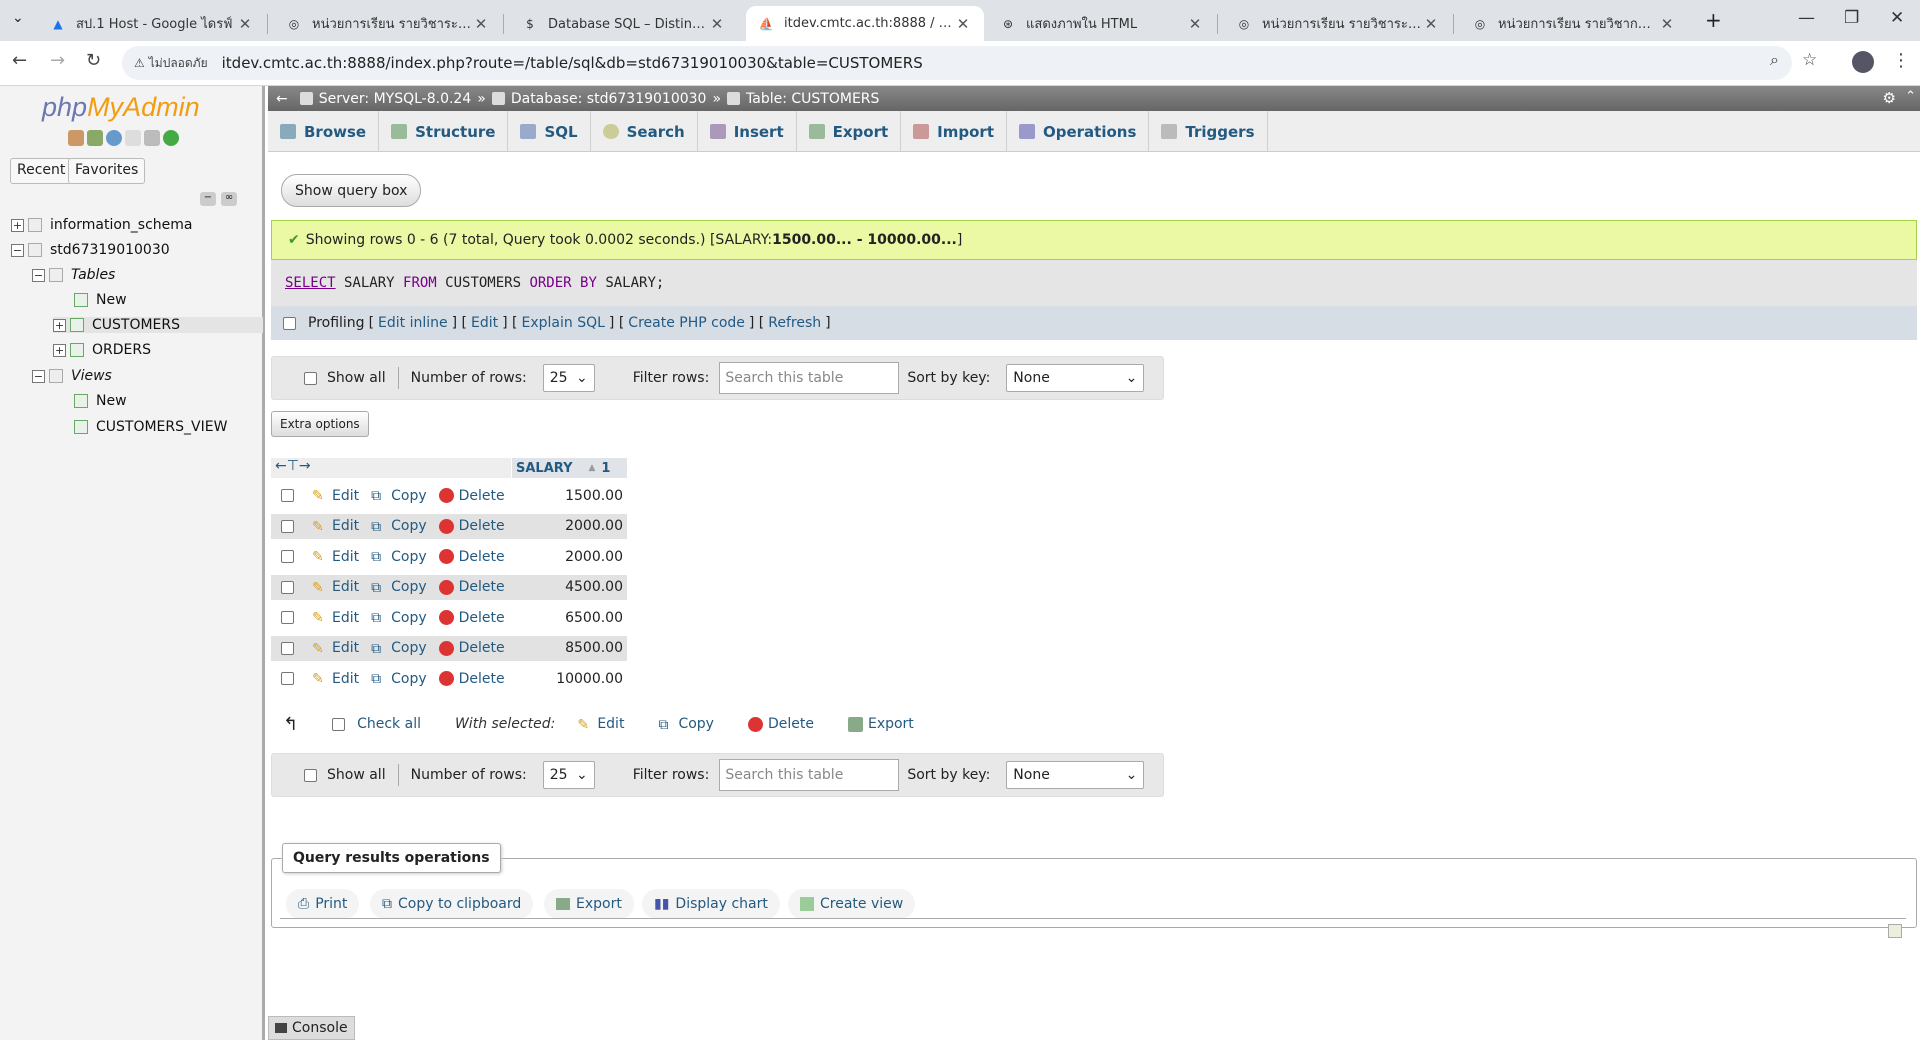 The width and height of the screenshot is (1920, 1040). I want to click on browser-tab-7: ◎ หน่วยการเรียน รายวิชาการสร้างเว็บไซ ✕, so click(1574, 23).